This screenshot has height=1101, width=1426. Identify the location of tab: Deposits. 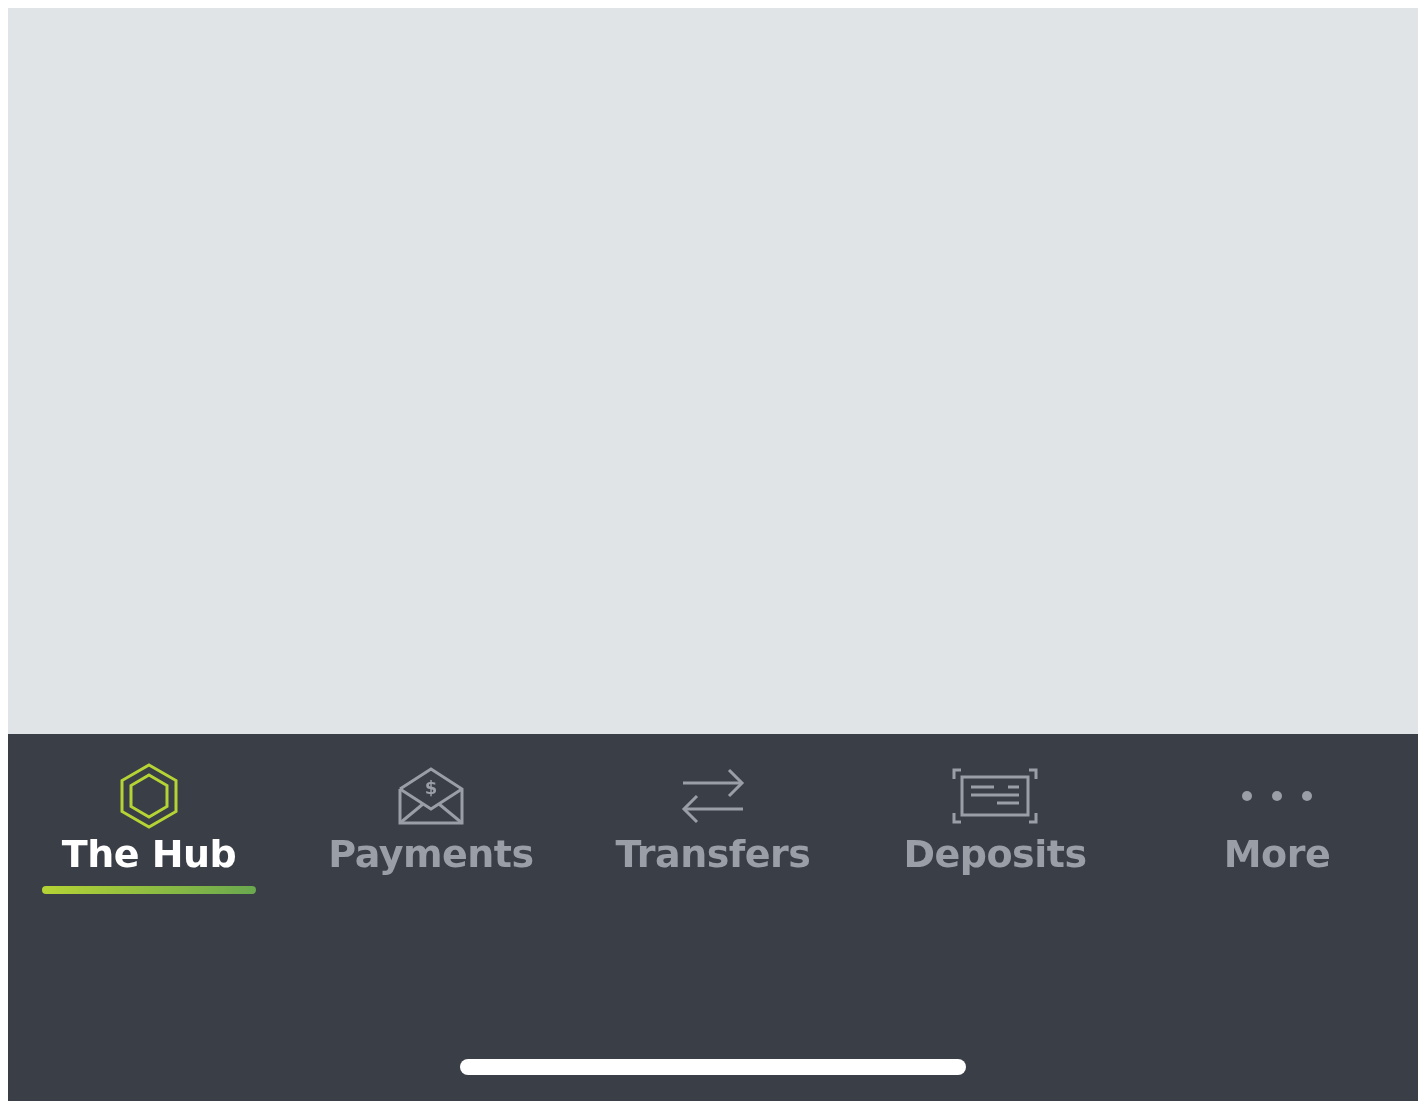
(995, 828).